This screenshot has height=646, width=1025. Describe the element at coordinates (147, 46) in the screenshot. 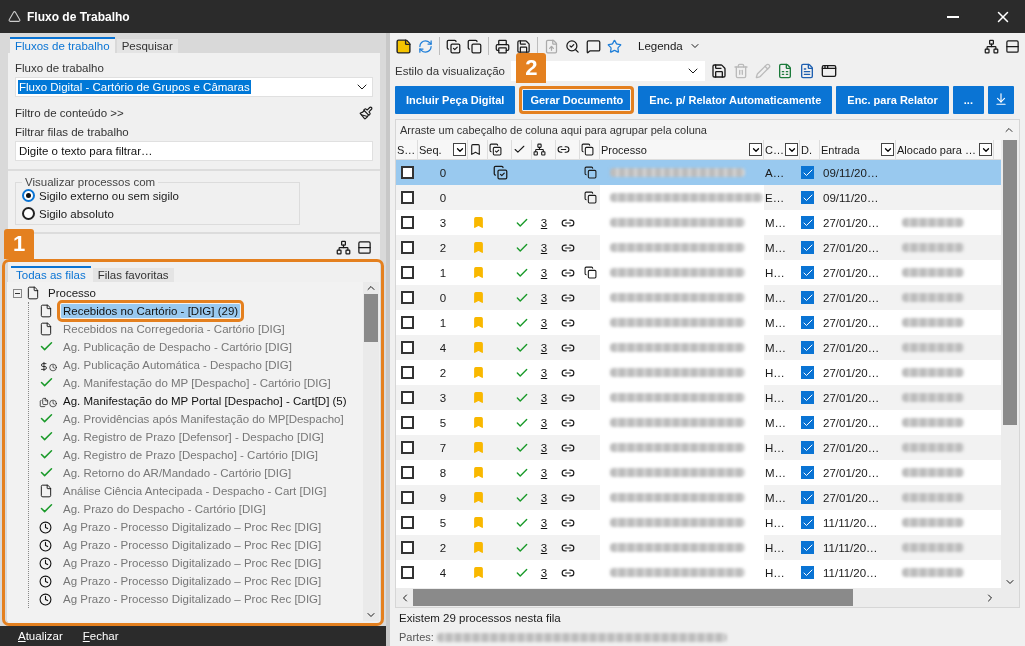

I see `tab: Pesquisar` at that location.